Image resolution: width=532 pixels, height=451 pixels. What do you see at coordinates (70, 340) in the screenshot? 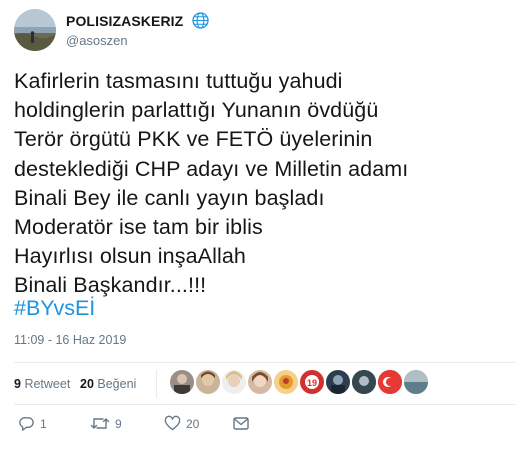
I see `tweet-timestamp: 11:09 - 16 Haz 2019` at bounding box center [70, 340].